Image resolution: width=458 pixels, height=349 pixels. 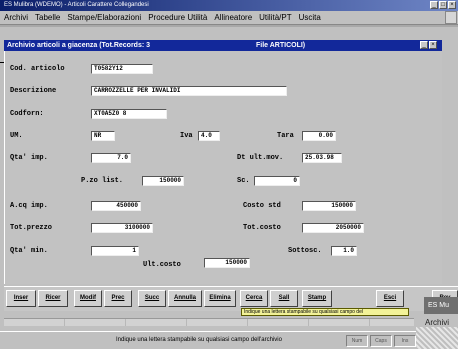 What do you see at coordinates (111, 158) in the screenshot?
I see `qta-imp-field: 7.0` at bounding box center [111, 158].